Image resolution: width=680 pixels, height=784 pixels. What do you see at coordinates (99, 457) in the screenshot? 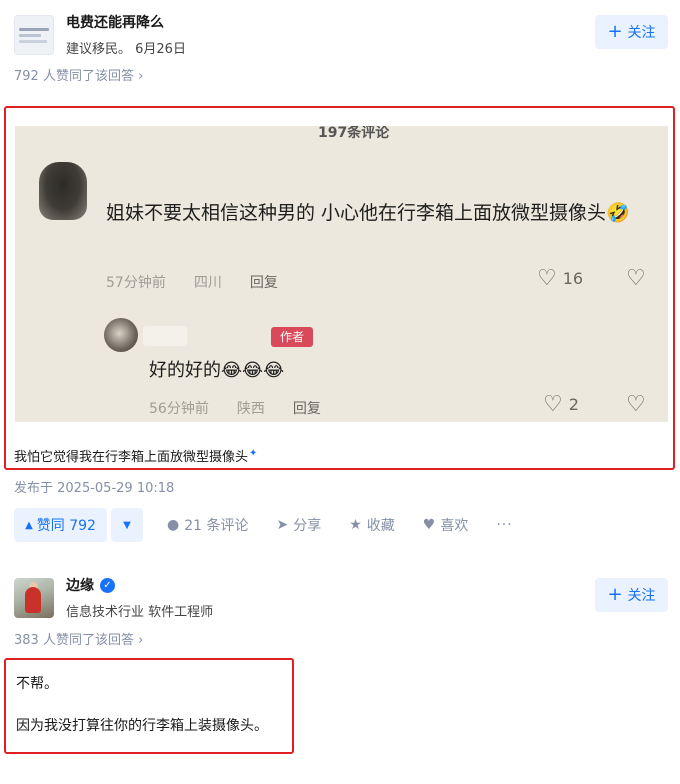
I see `caption-text: 我怕它觉得我在行李箱上面放` at bounding box center [99, 457].